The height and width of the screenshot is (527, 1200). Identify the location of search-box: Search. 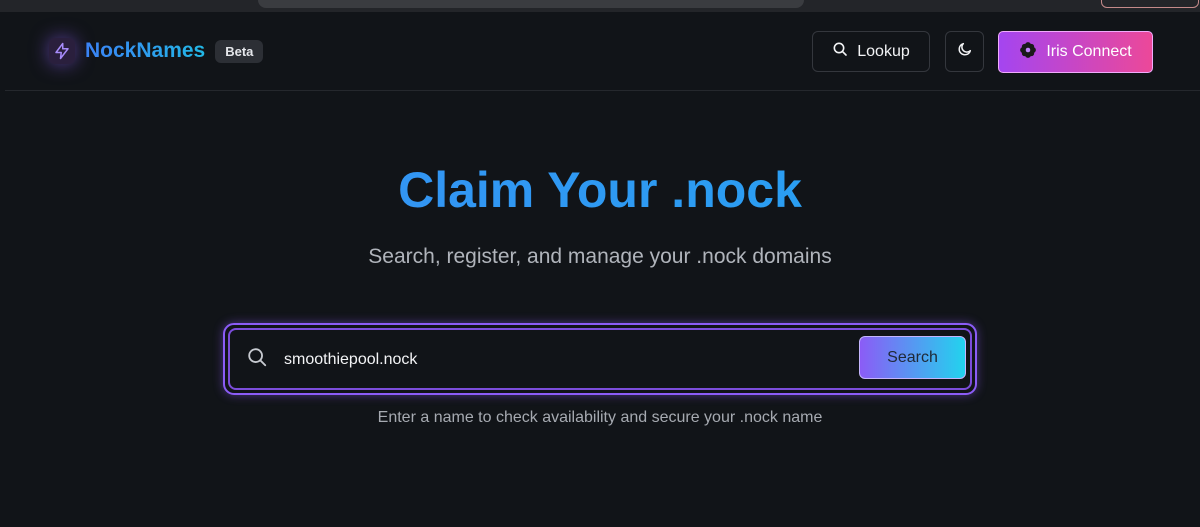
(600, 359).